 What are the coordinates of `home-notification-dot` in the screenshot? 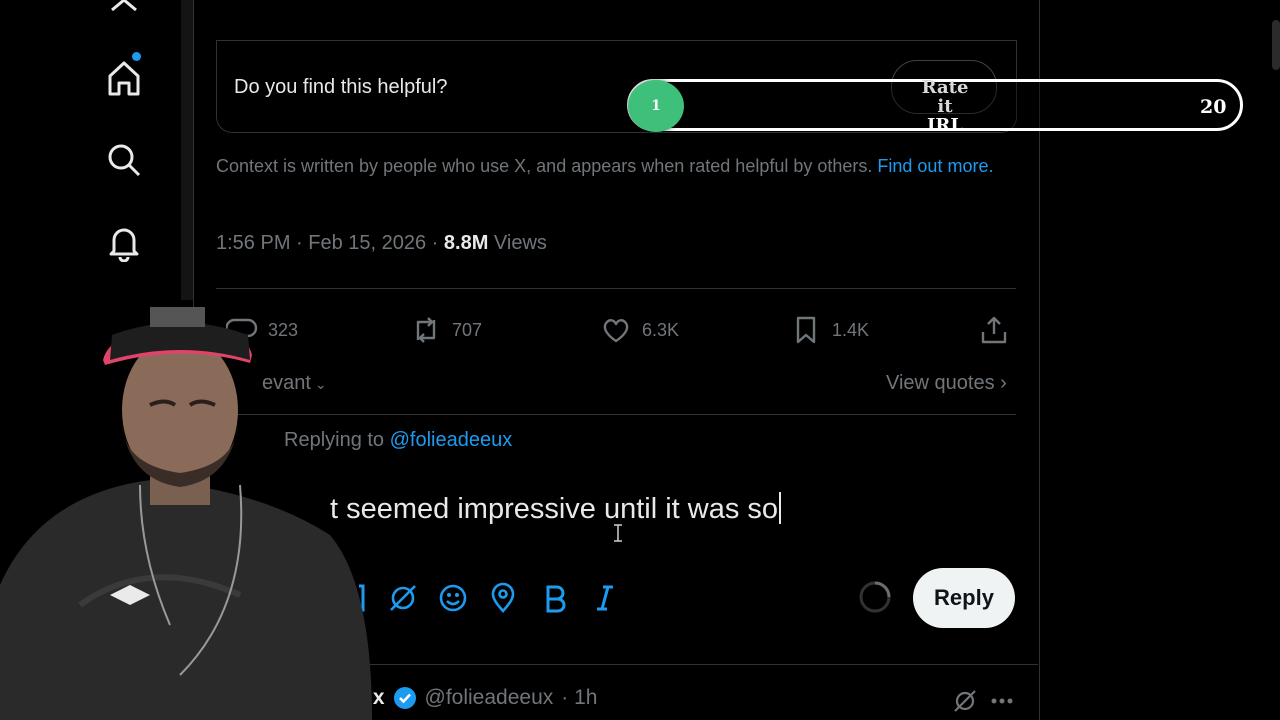 It's located at (136, 56).